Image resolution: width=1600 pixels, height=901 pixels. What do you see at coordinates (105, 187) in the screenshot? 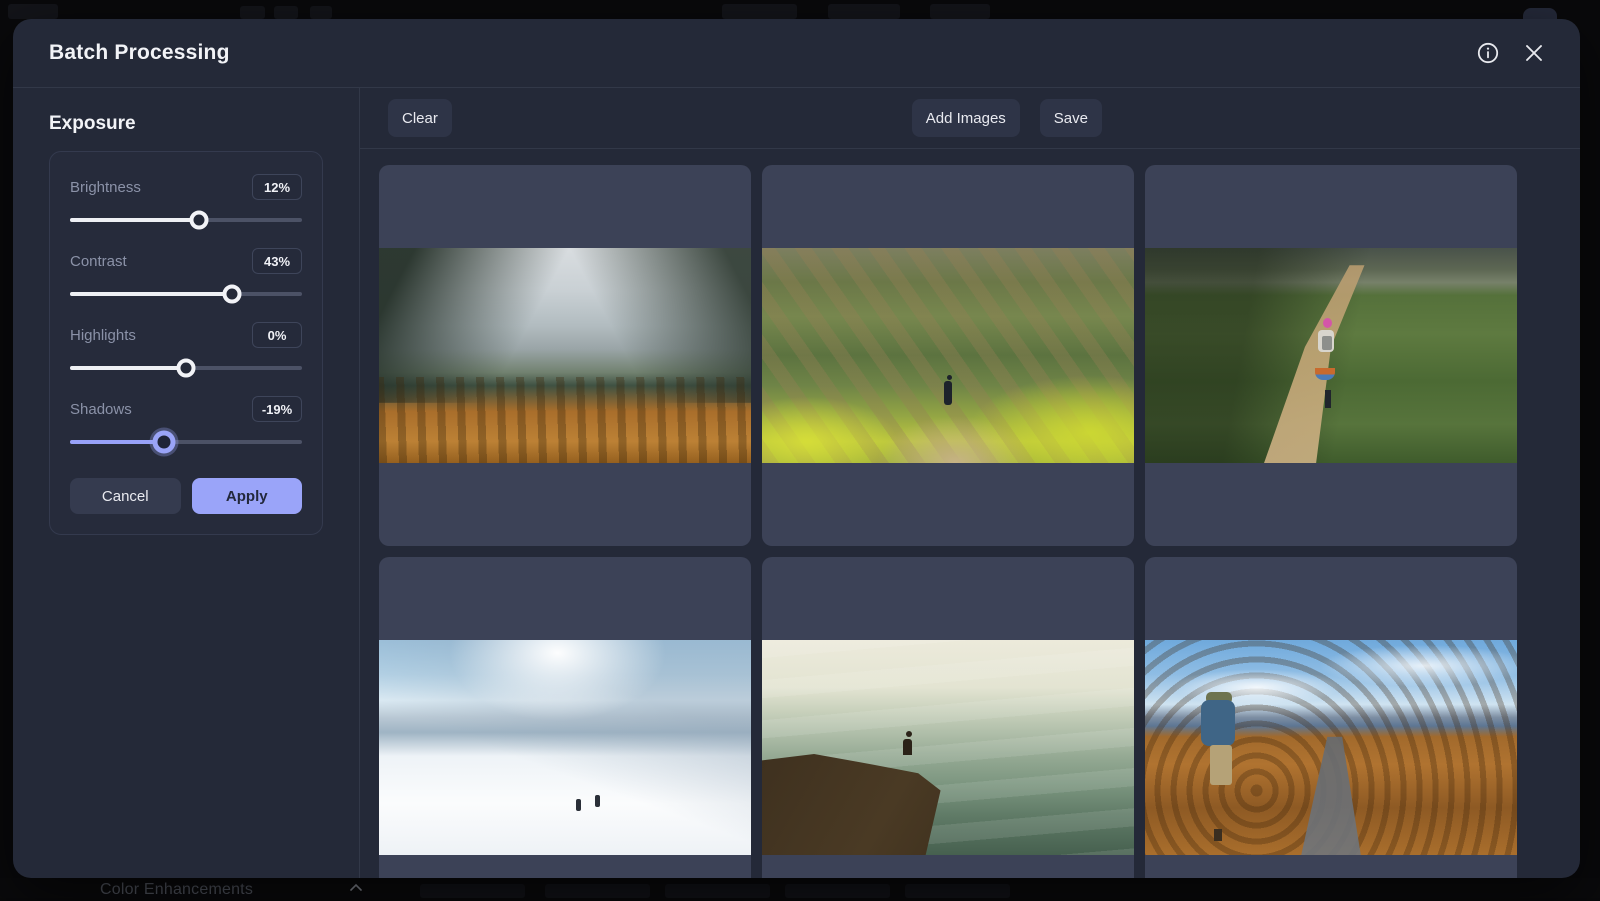
I see `brightness-label: Brightness` at bounding box center [105, 187].